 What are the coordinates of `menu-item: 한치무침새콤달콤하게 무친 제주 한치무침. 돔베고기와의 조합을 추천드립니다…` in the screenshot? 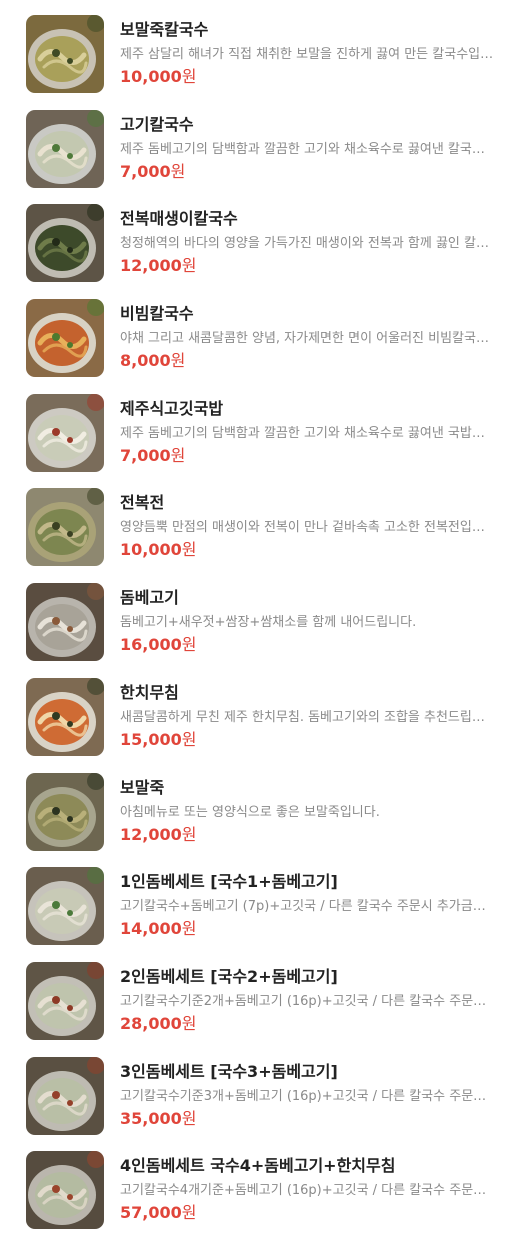 It's located at (260, 710).